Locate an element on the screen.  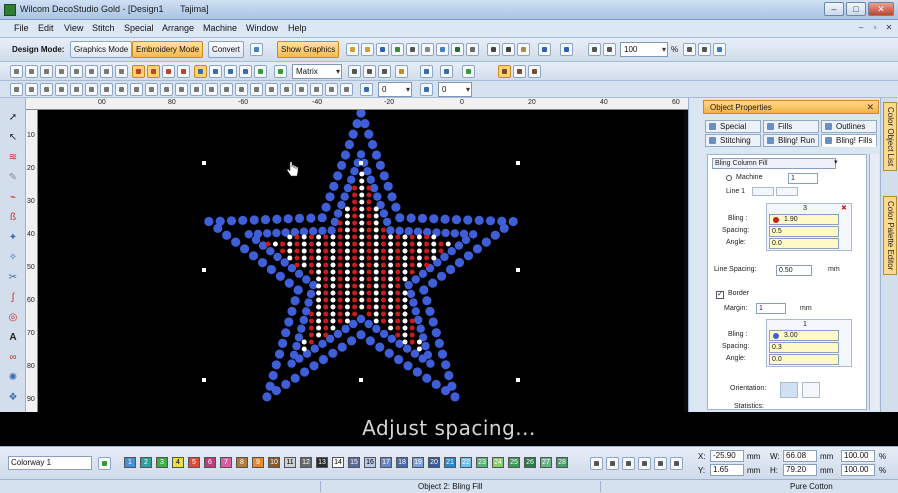
outline-icon is located at coordinates (260, 71).